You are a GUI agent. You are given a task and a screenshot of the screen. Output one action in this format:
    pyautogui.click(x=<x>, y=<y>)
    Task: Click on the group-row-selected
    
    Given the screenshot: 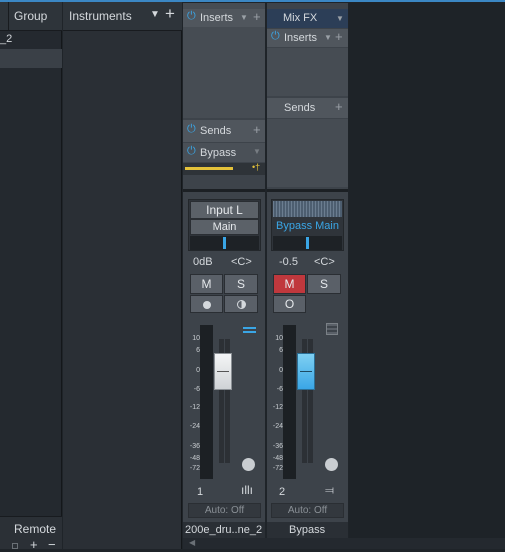 What is the action you would take?
    pyautogui.click(x=31, y=58)
    